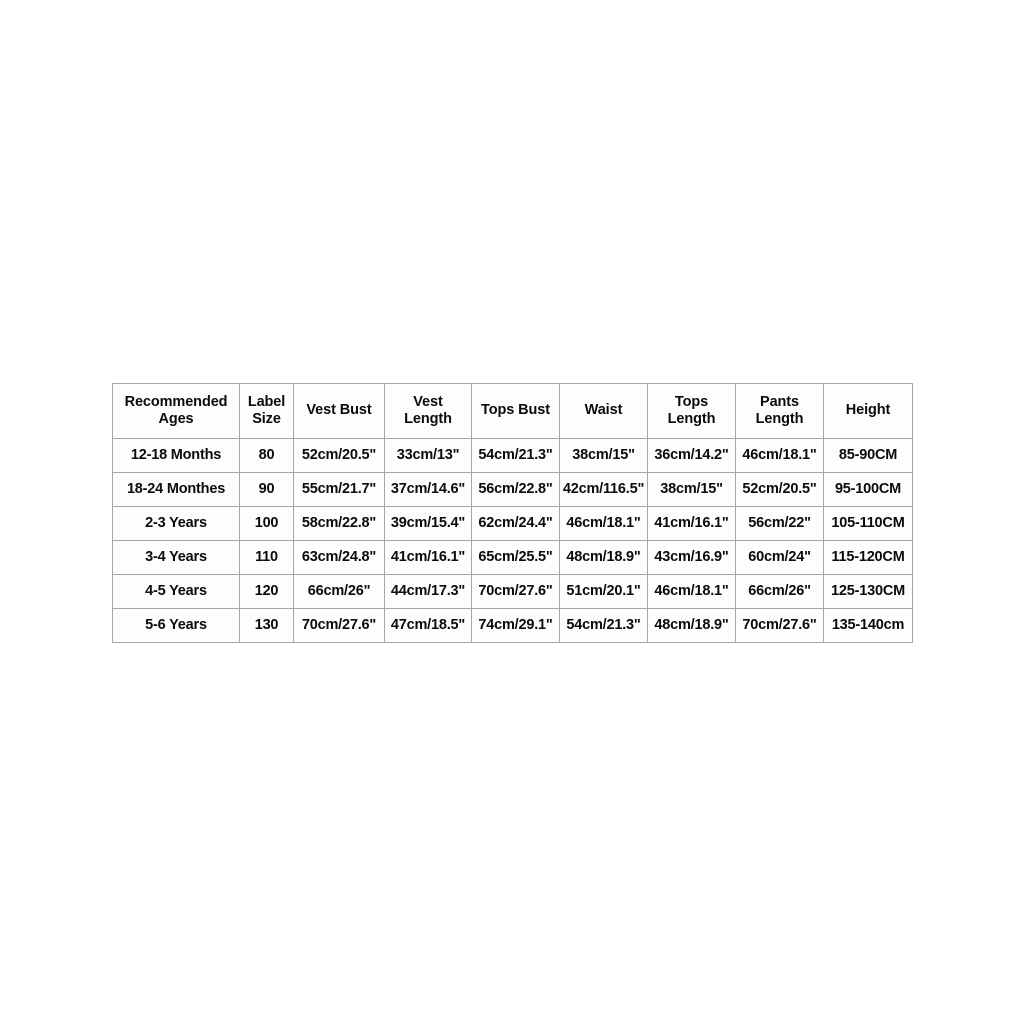 The width and height of the screenshot is (1024, 1024). Describe the element at coordinates (603, 489) in the screenshot. I see `cell-waist: 42cm/116.5"` at that location.